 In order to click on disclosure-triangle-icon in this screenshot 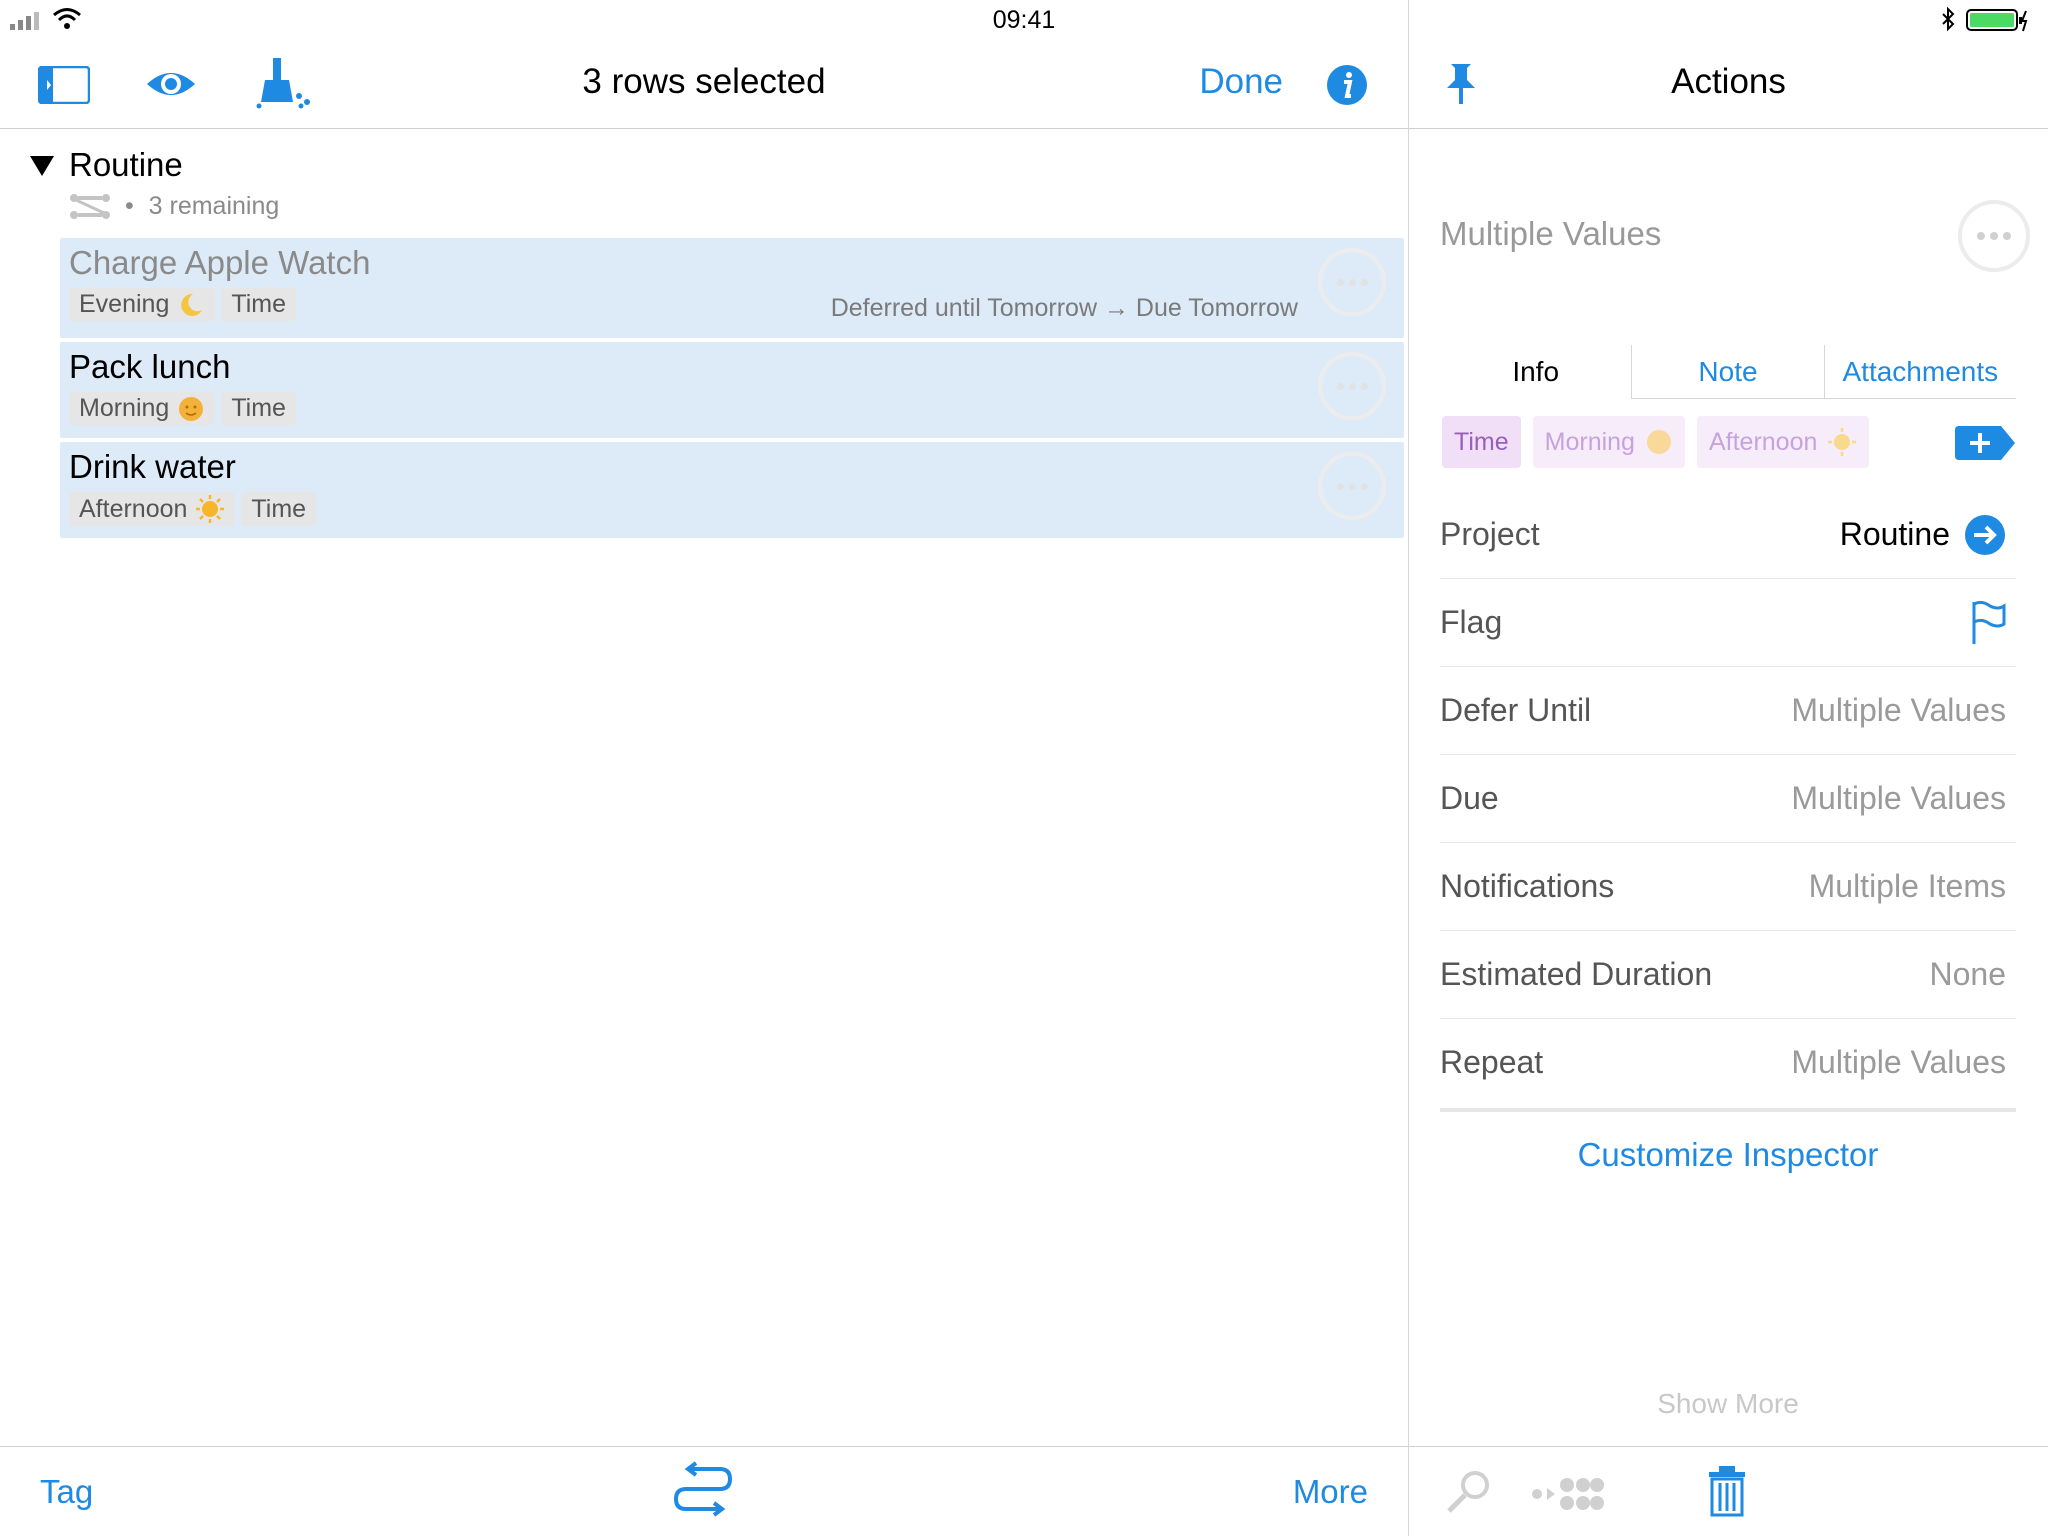, I will do `click(42, 166)`.